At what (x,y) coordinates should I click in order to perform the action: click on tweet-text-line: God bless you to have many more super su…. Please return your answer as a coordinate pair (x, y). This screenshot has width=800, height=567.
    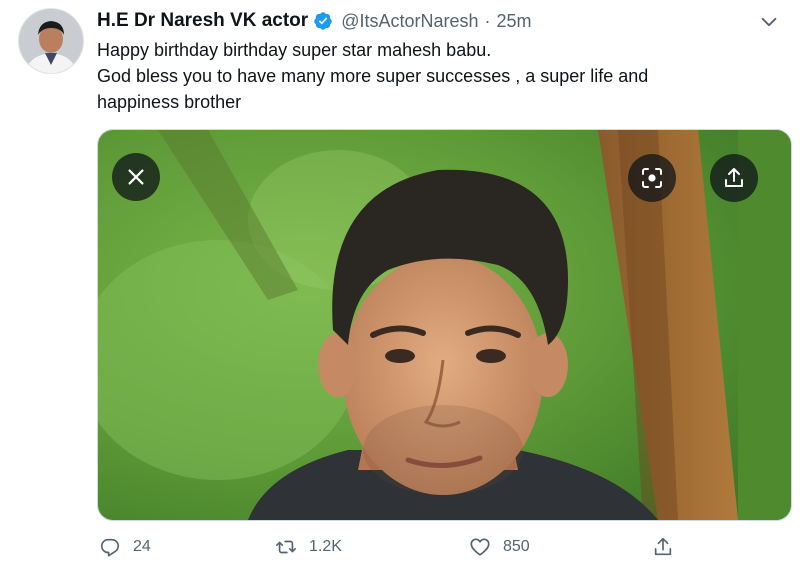
    Looking at the image, I should click on (373, 76).